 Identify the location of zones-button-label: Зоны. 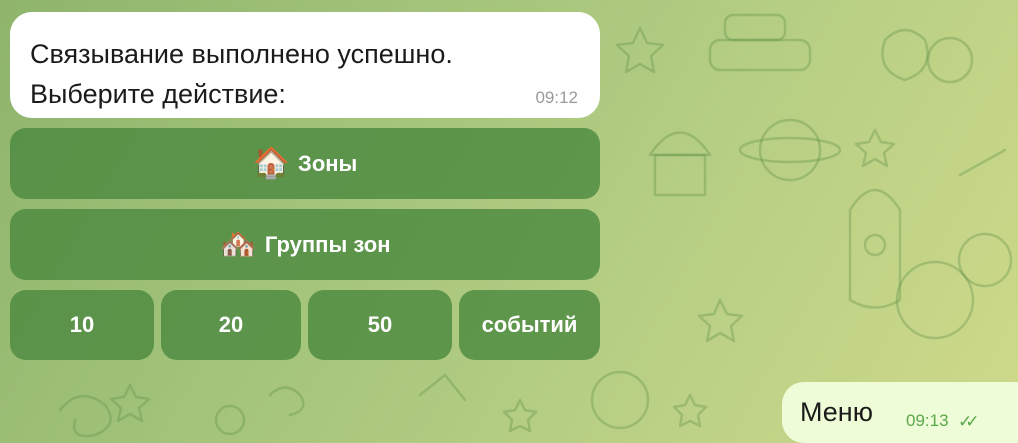
(328, 163).